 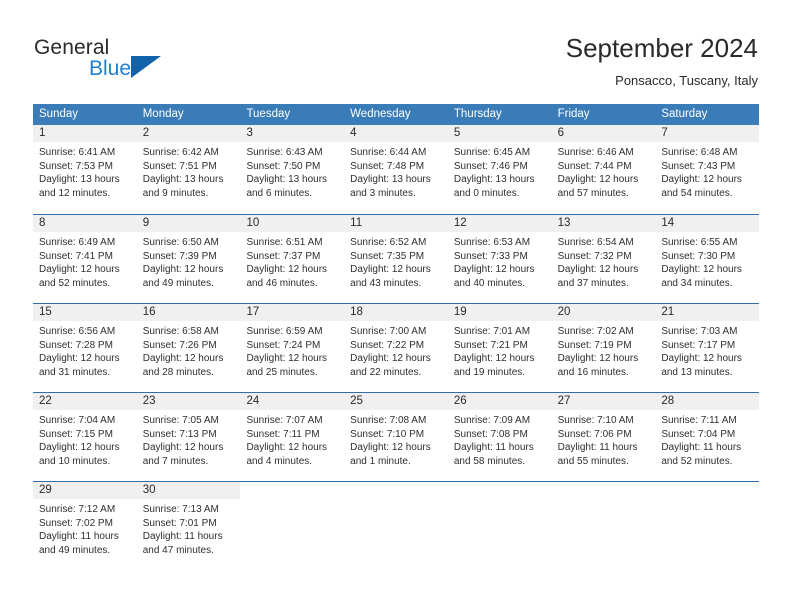 What do you see at coordinates (282, 372) in the screenshot?
I see `daylight-text-line2: and 25 minutes.` at bounding box center [282, 372].